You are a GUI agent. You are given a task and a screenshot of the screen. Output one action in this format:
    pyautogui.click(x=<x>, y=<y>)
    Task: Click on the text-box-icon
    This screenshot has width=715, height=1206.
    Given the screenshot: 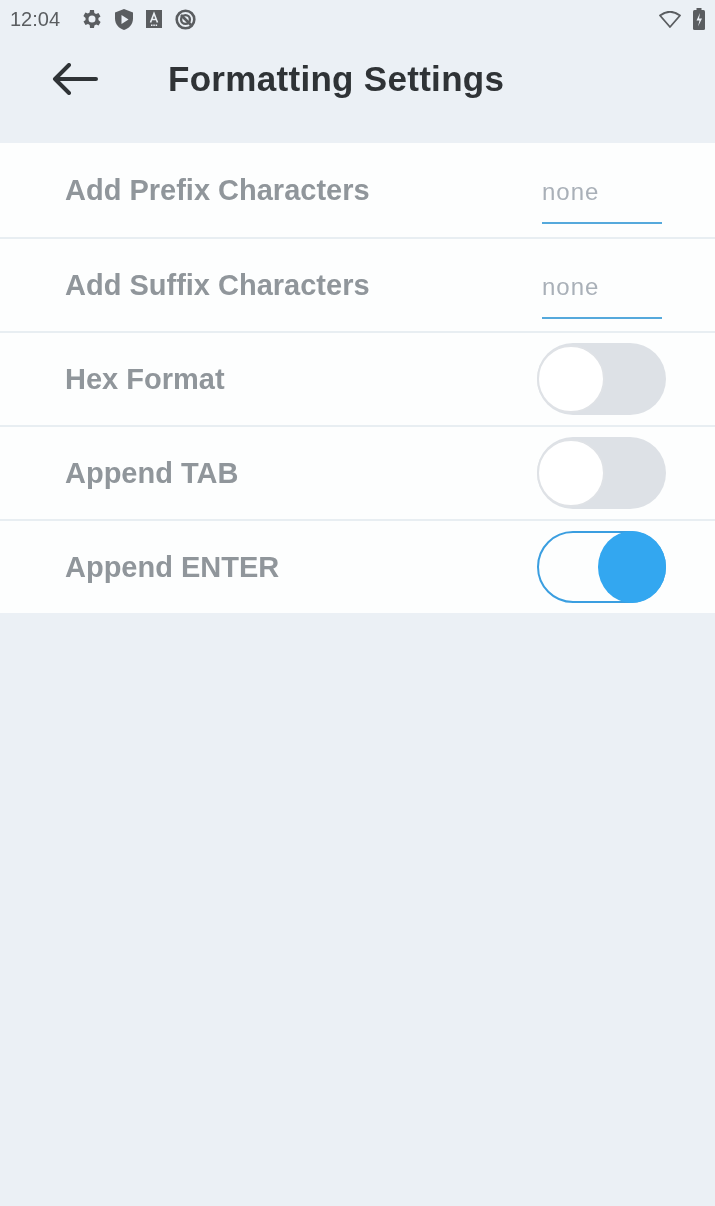 What is the action you would take?
    pyautogui.click(x=154, y=19)
    